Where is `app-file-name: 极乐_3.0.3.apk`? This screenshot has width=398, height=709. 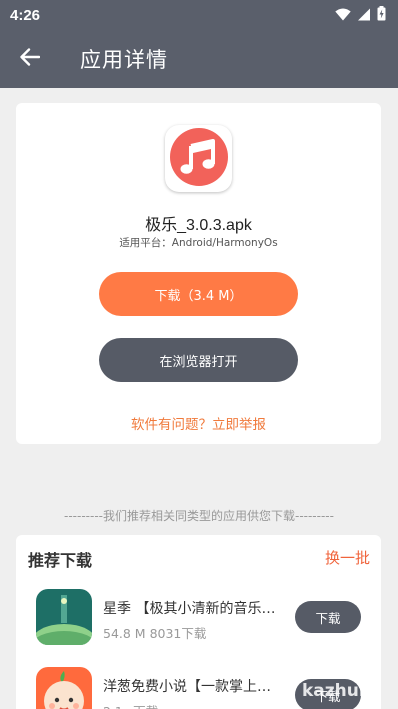 app-file-name: 极乐_3.0.3.apk is located at coordinates (198, 225).